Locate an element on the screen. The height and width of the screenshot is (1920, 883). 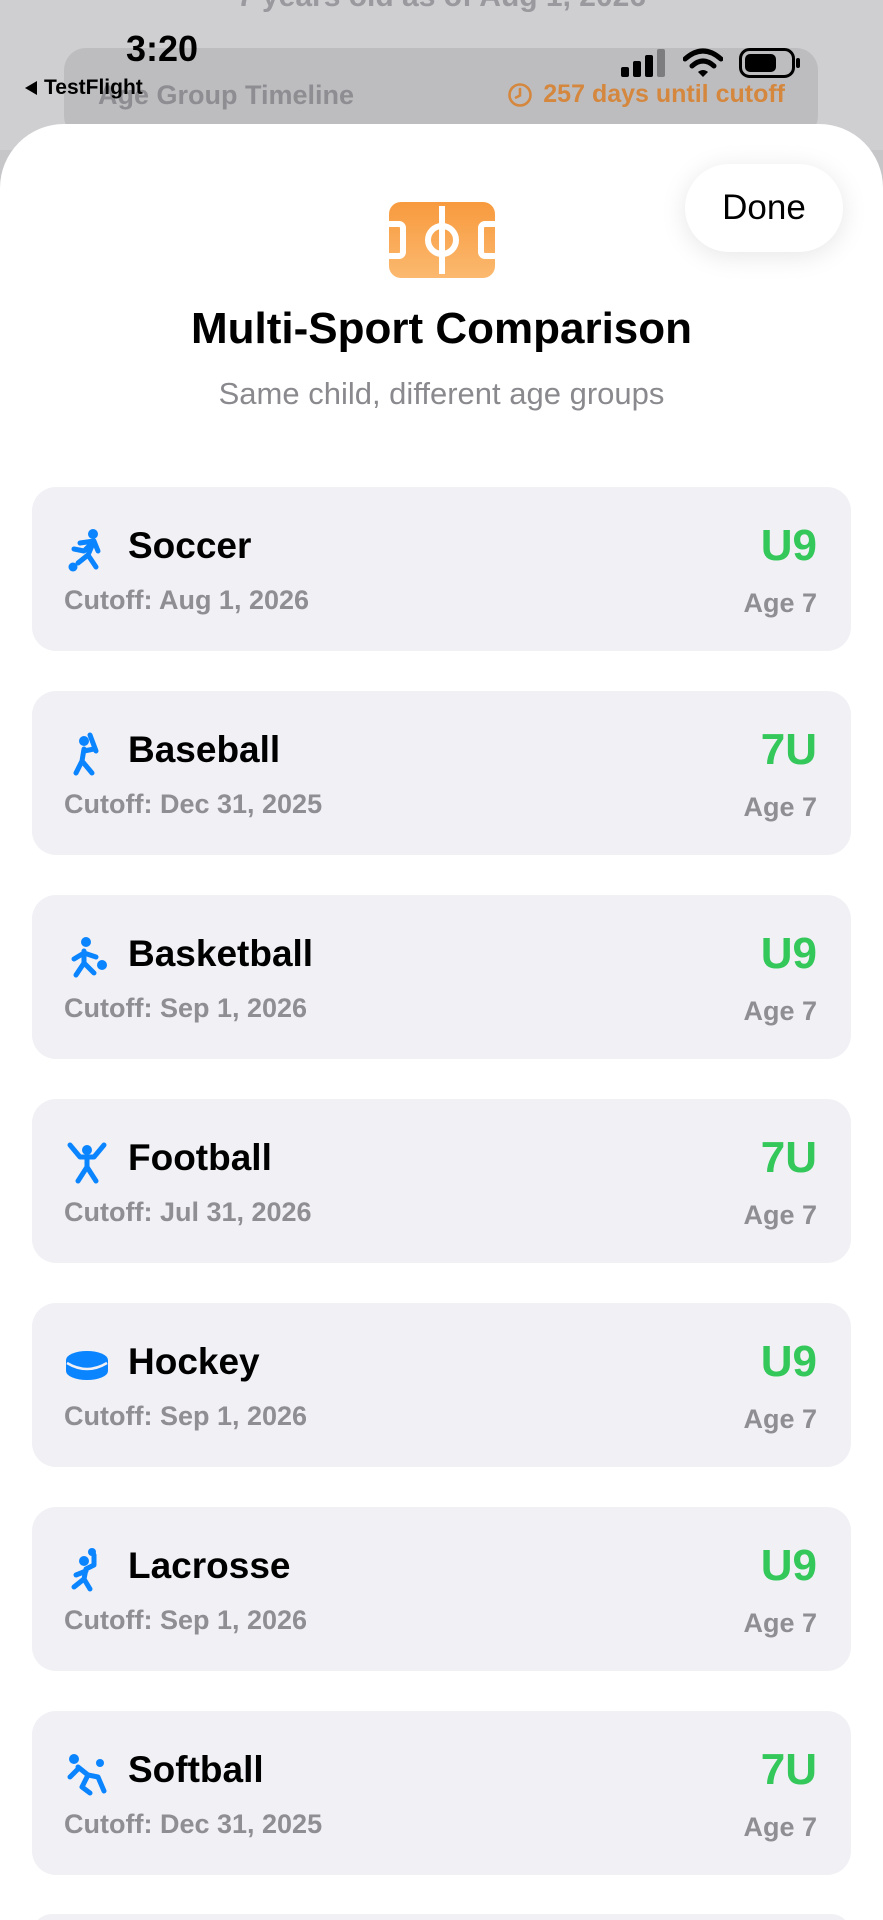
hockey-puck-icon is located at coordinates (87, 1366).